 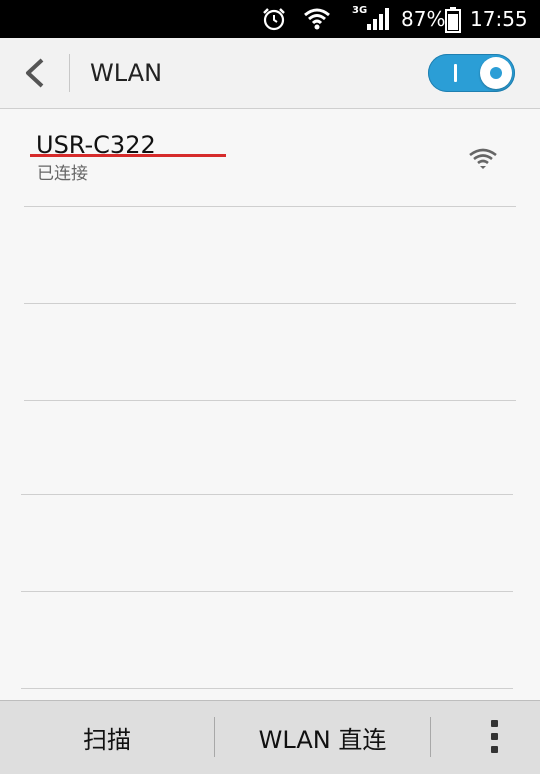 I want to click on back-arrow-icon, so click(x=36, y=73).